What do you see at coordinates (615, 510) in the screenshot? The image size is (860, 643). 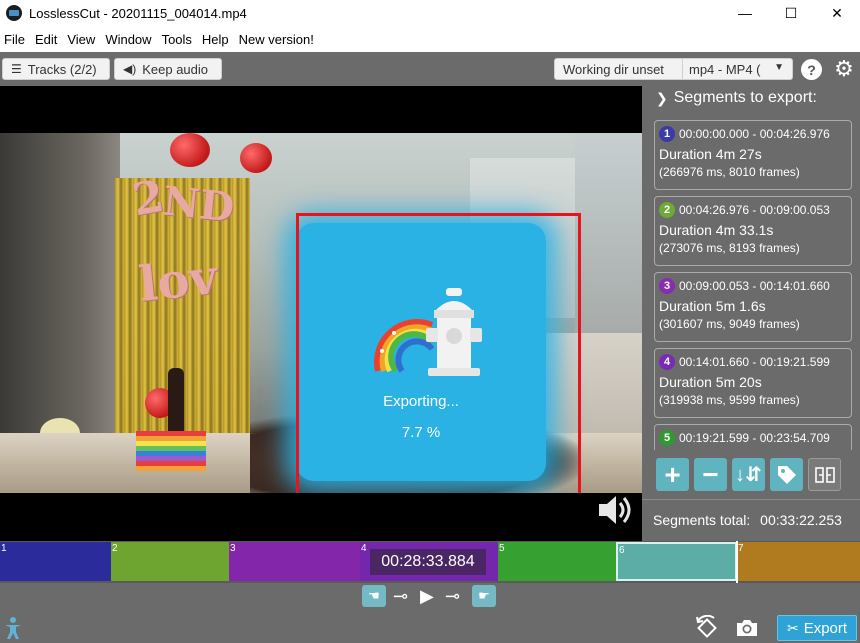 I see `volume-icon` at bounding box center [615, 510].